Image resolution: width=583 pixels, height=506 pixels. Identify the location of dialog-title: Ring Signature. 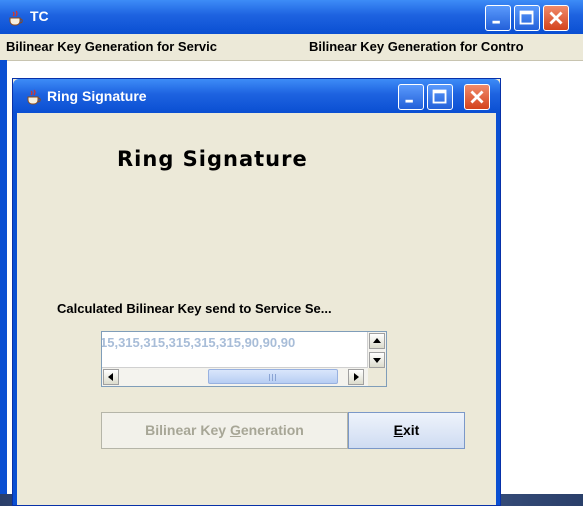
(97, 96).